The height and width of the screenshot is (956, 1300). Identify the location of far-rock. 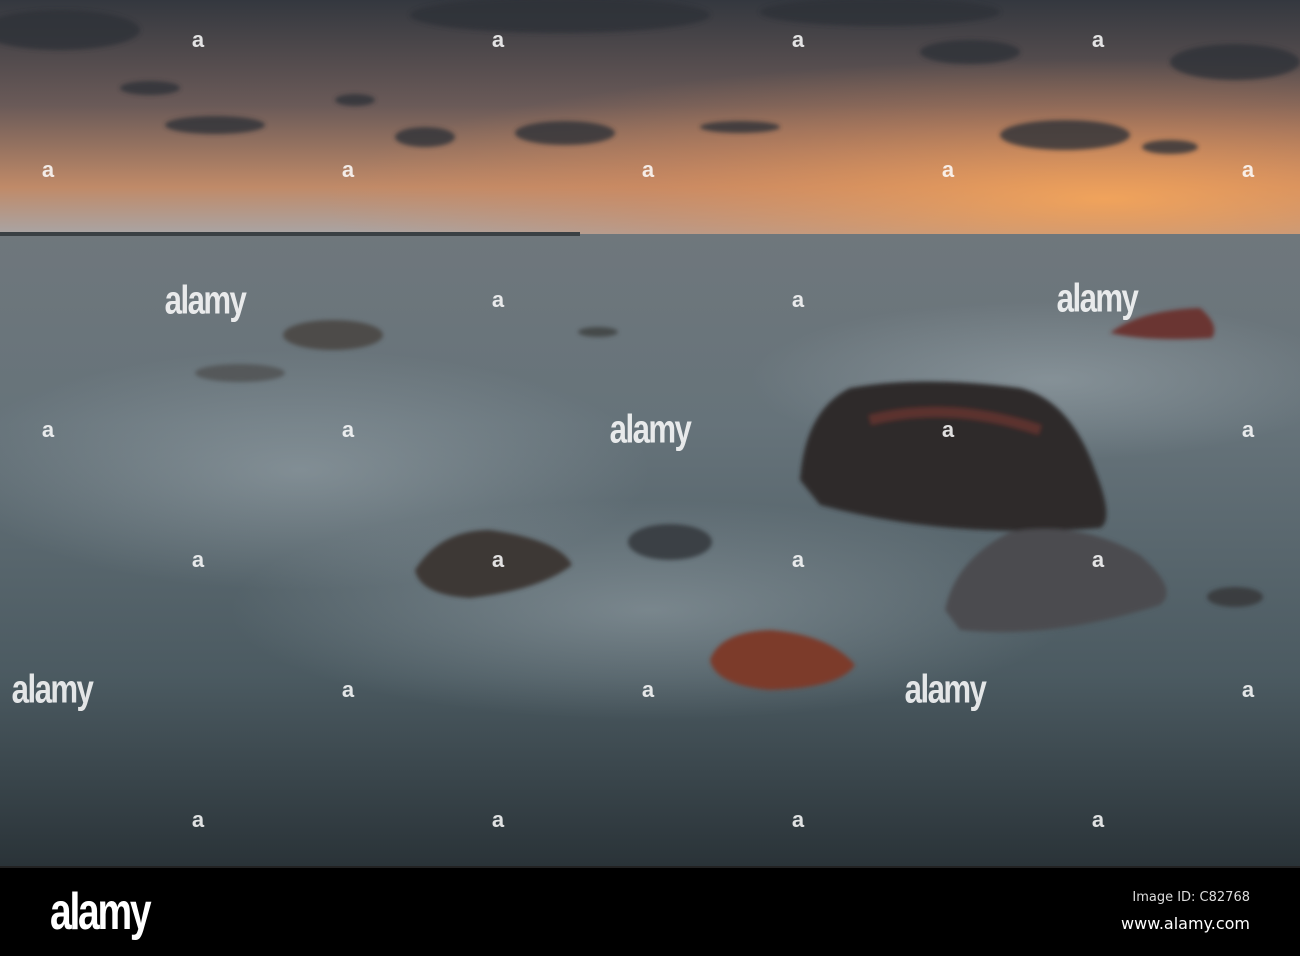
(333, 335).